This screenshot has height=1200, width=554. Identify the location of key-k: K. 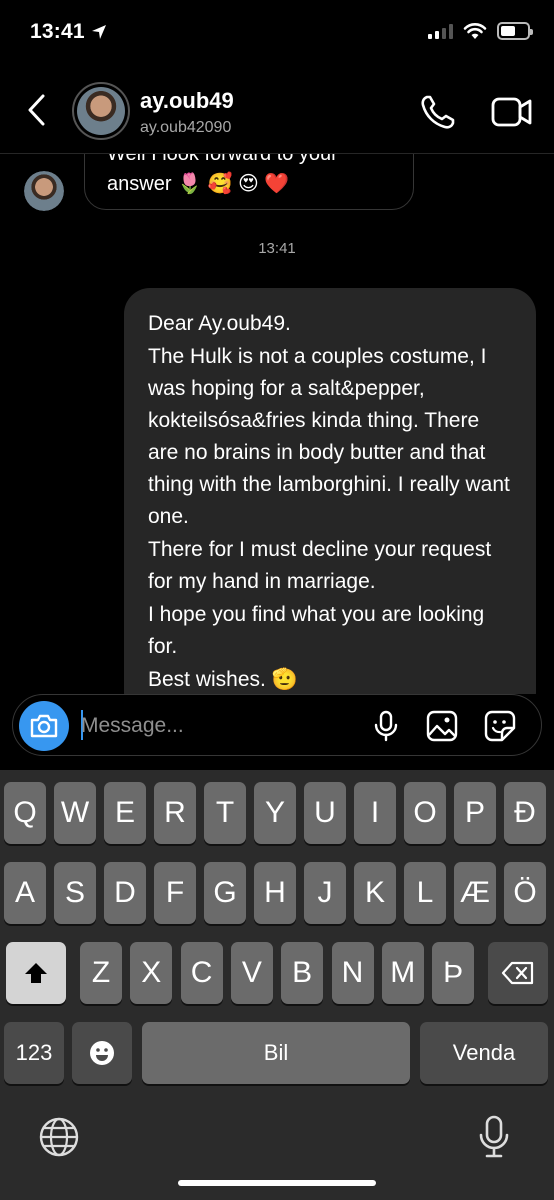
(375, 893).